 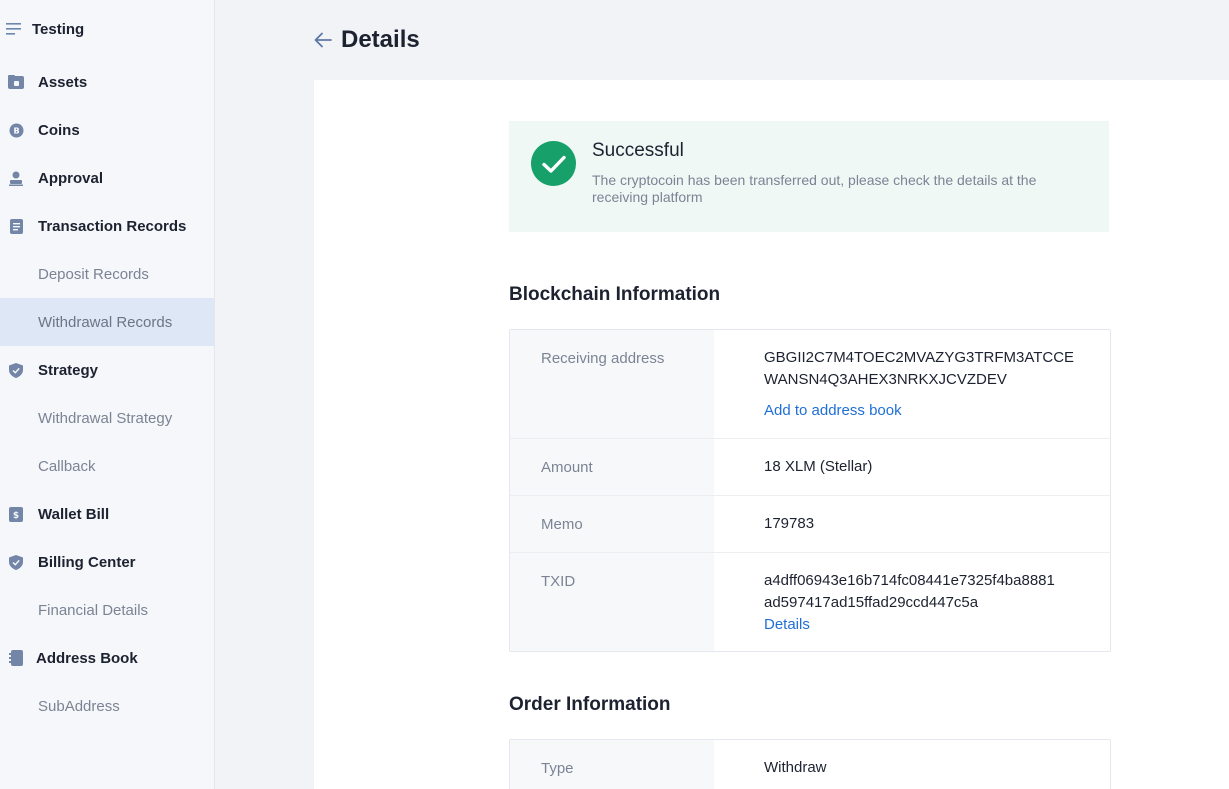 What do you see at coordinates (67, 466) in the screenshot?
I see `sidebar-item-label: Callback` at bounding box center [67, 466].